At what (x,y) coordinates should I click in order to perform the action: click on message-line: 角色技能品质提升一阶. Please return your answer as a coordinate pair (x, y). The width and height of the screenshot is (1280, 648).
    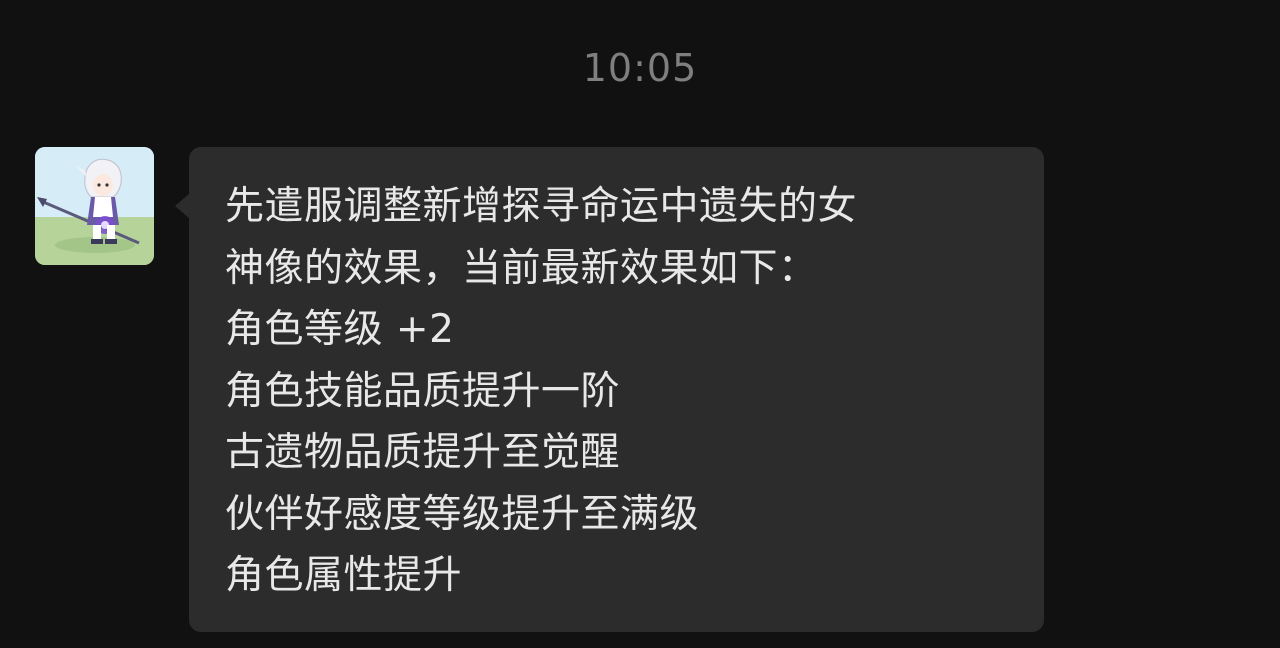
    Looking at the image, I should click on (423, 391).